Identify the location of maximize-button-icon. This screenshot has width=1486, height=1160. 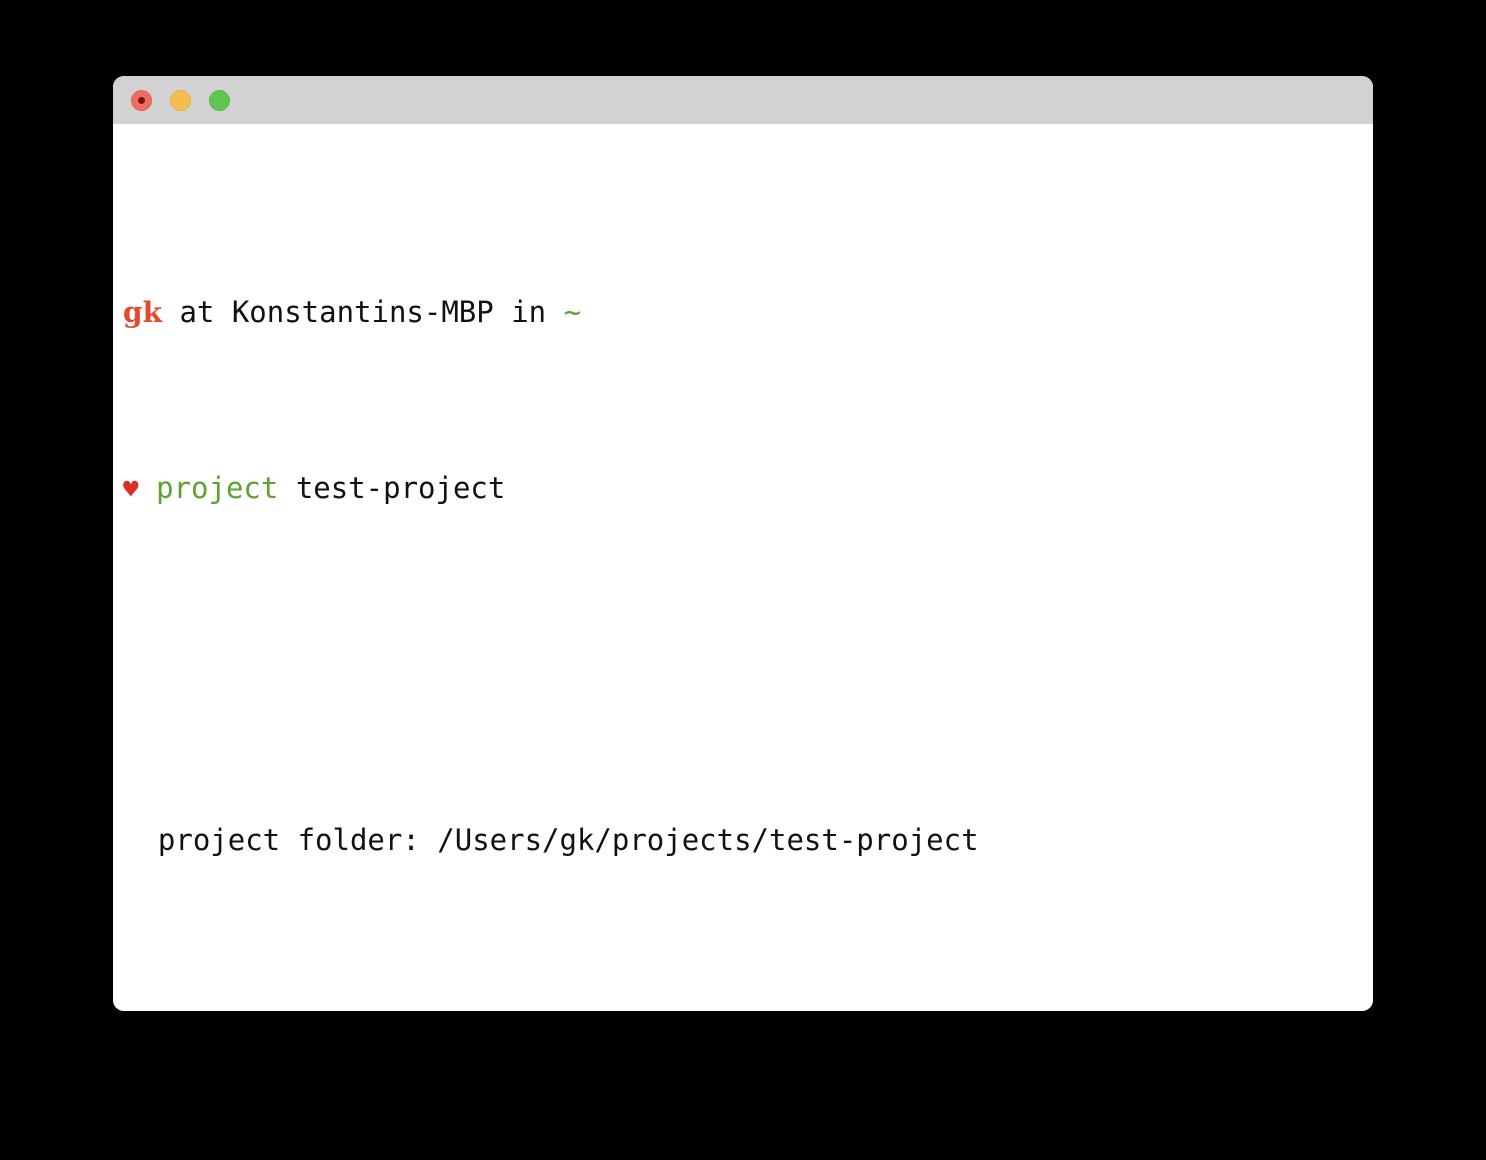
(219, 100).